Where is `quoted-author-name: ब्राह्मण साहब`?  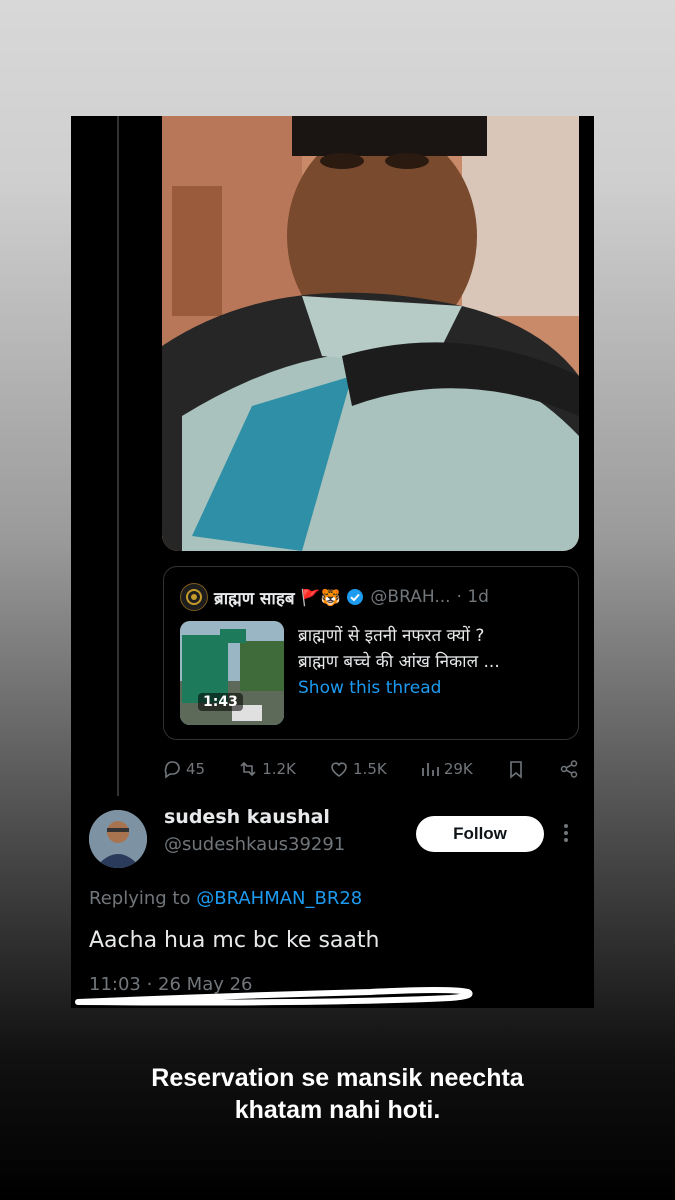 quoted-author-name: ब्राह्मण साहब is located at coordinates (254, 597).